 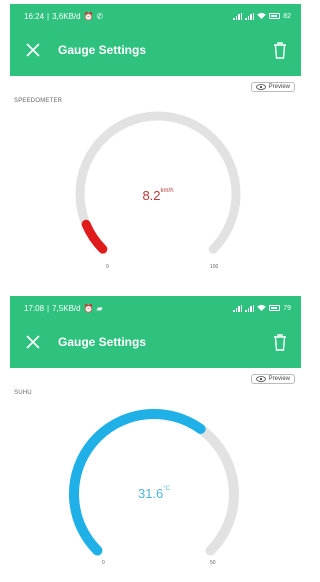 What do you see at coordinates (151, 195) in the screenshot?
I see `gauge-value-number: 8.2` at bounding box center [151, 195].